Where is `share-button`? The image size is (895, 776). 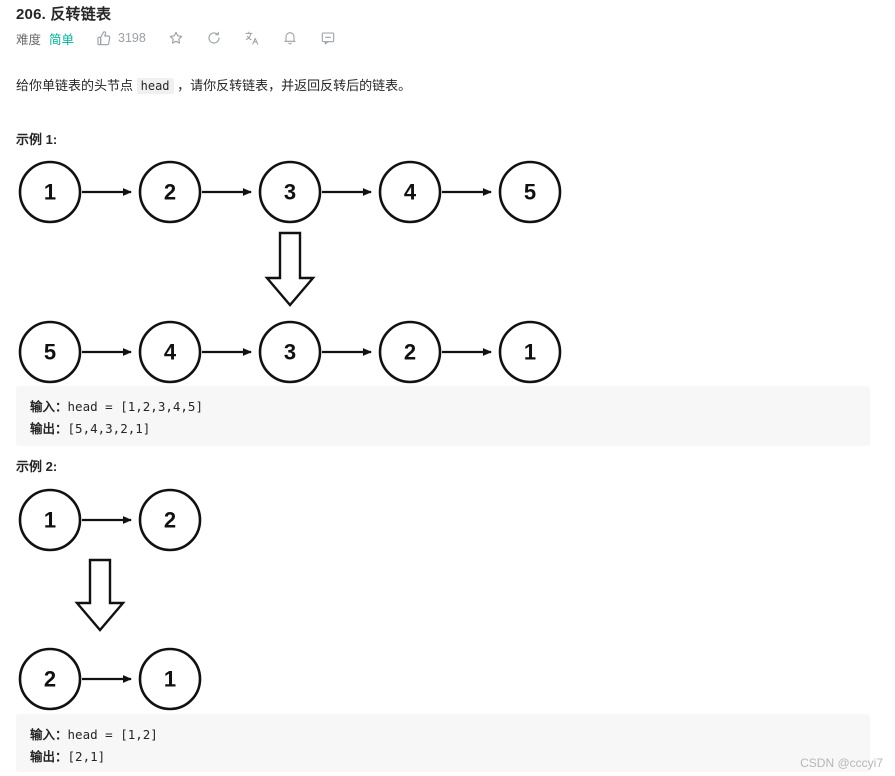 share-button is located at coordinates (214, 38).